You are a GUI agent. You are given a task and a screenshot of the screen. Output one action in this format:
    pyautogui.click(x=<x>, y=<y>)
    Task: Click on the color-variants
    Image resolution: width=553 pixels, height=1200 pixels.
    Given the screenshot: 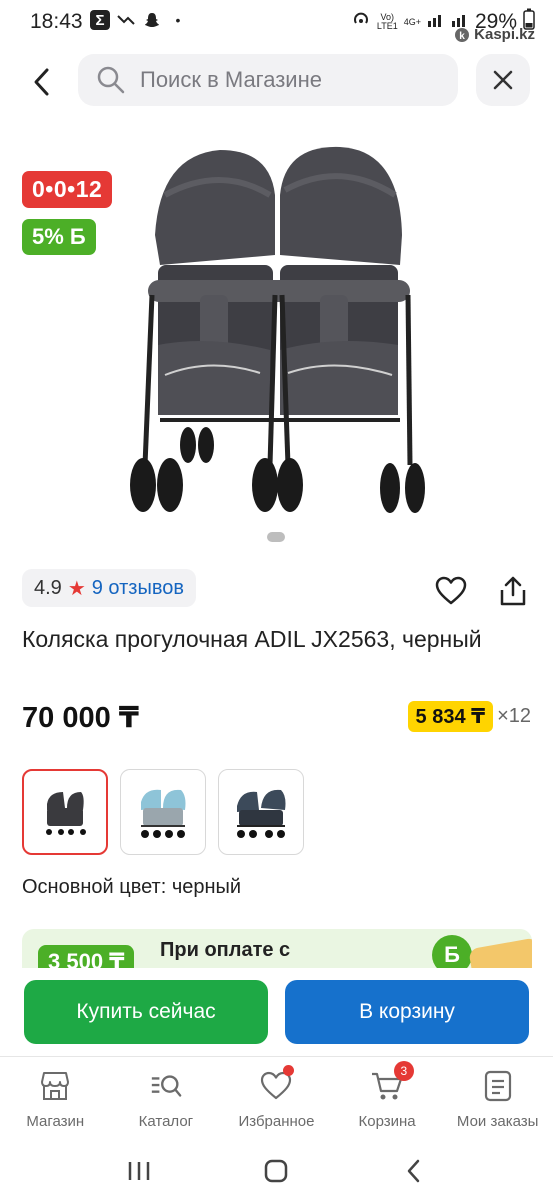 What is the action you would take?
    pyautogui.click(x=163, y=812)
    